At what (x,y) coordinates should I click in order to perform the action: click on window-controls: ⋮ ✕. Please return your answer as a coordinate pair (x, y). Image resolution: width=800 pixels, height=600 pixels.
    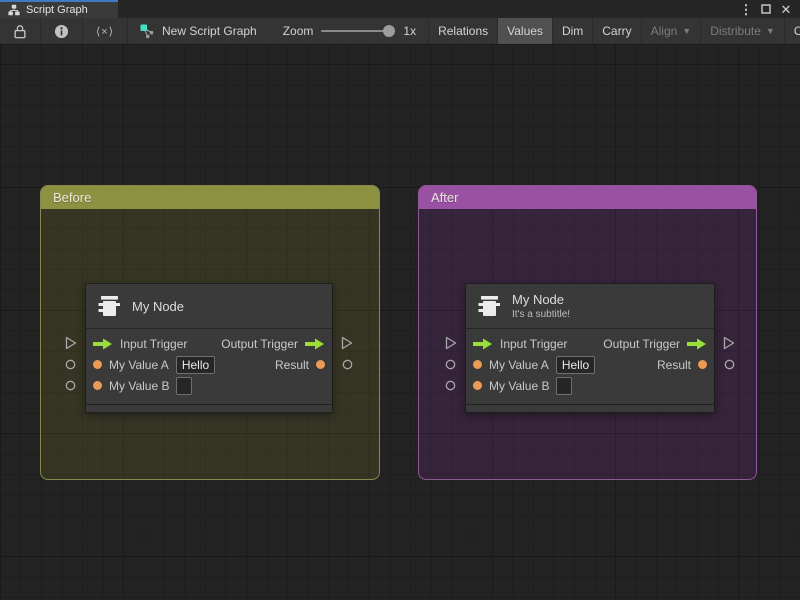
    Looking at the image, I should click on (769, 9).